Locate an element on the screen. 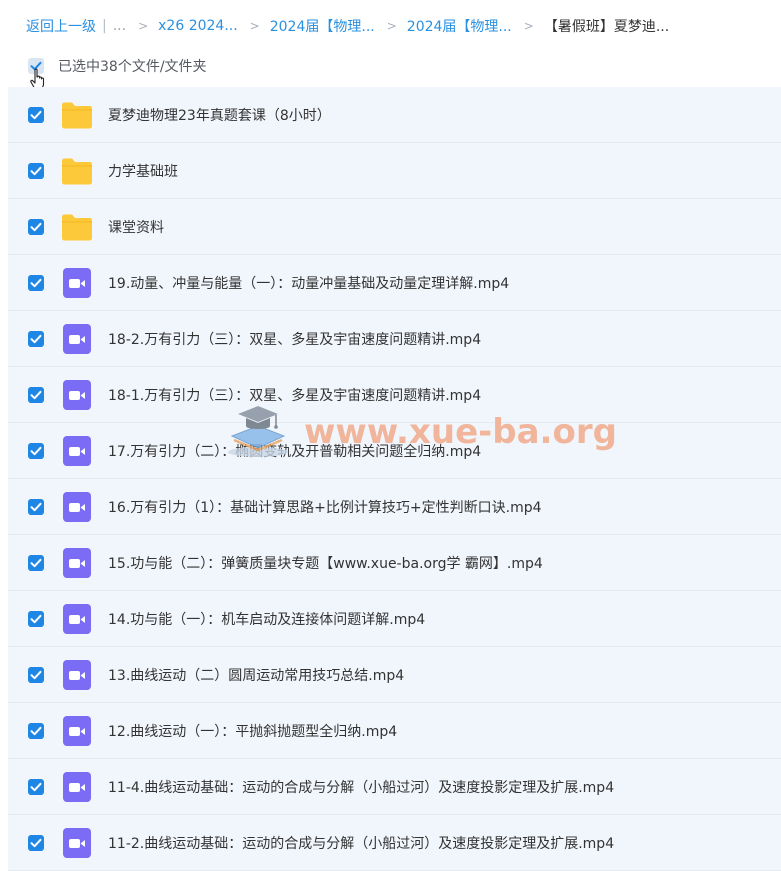 This screenshot has width=781, height=871. file-row: 13.曲线运动（二）圆周运动常用技巧总结.mp4 is located at coordinates (394, 675).